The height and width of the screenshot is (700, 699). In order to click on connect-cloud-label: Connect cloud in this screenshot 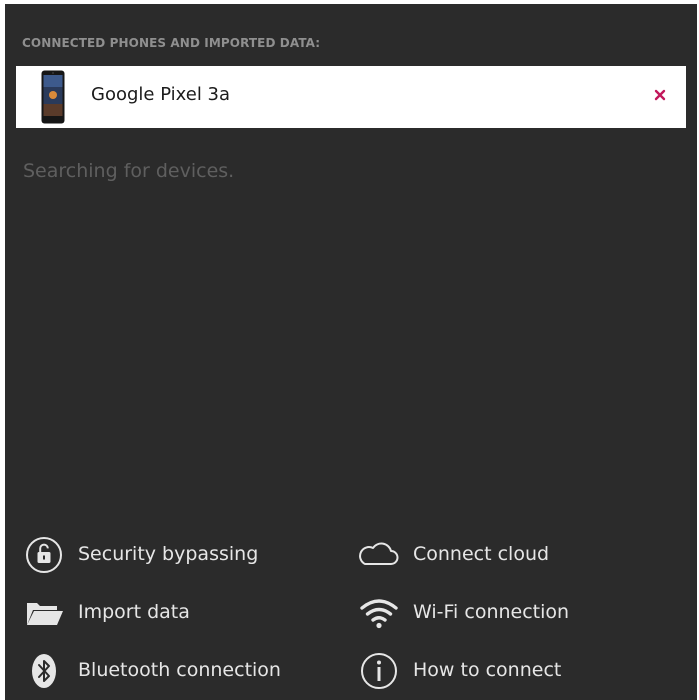, I will do `click(481, 554)`.